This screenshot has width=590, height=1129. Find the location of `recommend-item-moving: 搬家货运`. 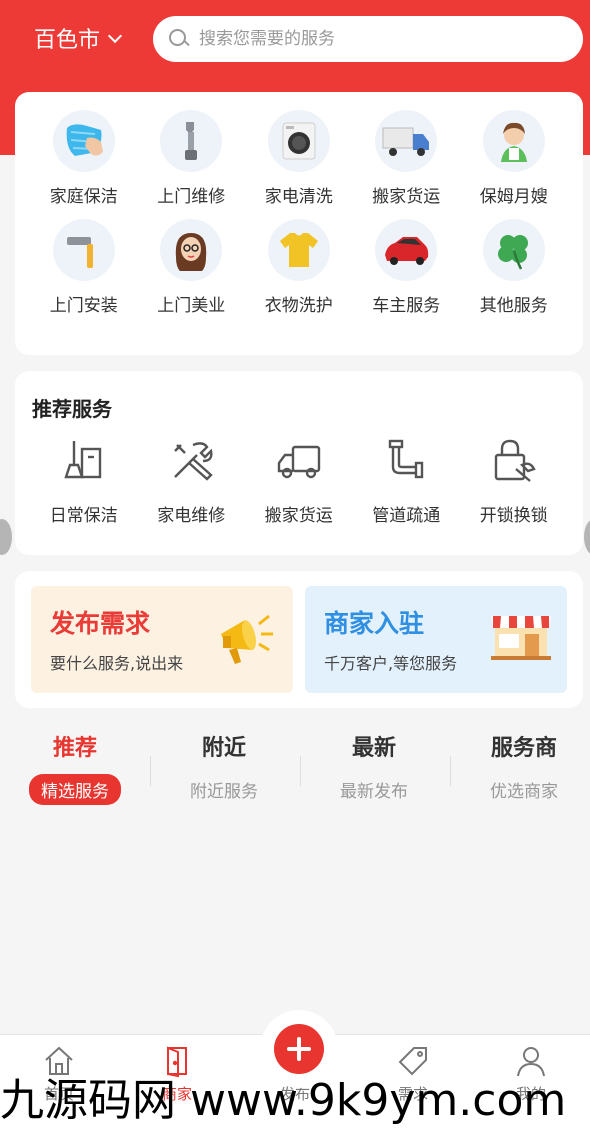

recommend-item-moving: 搬家货运 is located at coordinates (299, 480).